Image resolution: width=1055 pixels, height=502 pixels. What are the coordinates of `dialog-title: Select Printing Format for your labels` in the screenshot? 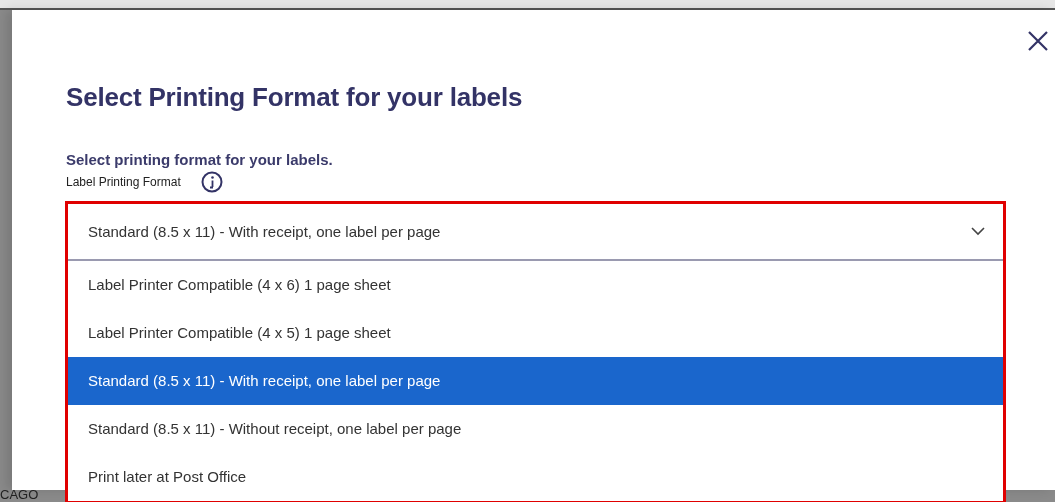 It's located at (295, 97).